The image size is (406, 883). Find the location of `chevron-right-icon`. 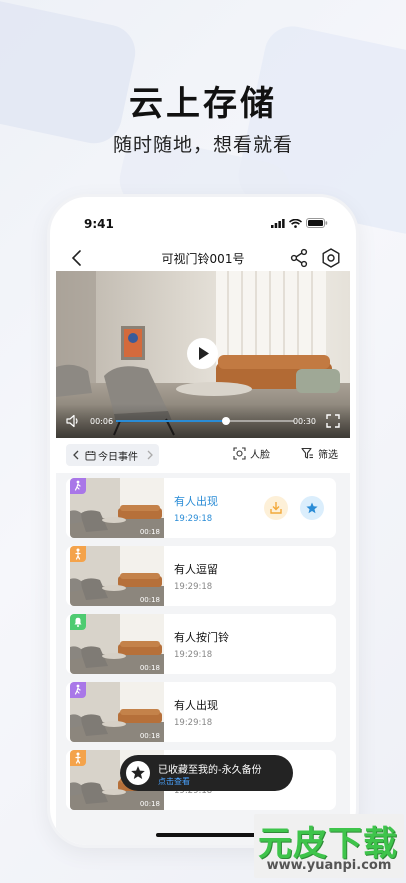

chevron-right-icon is located at coordinates (150, 455).